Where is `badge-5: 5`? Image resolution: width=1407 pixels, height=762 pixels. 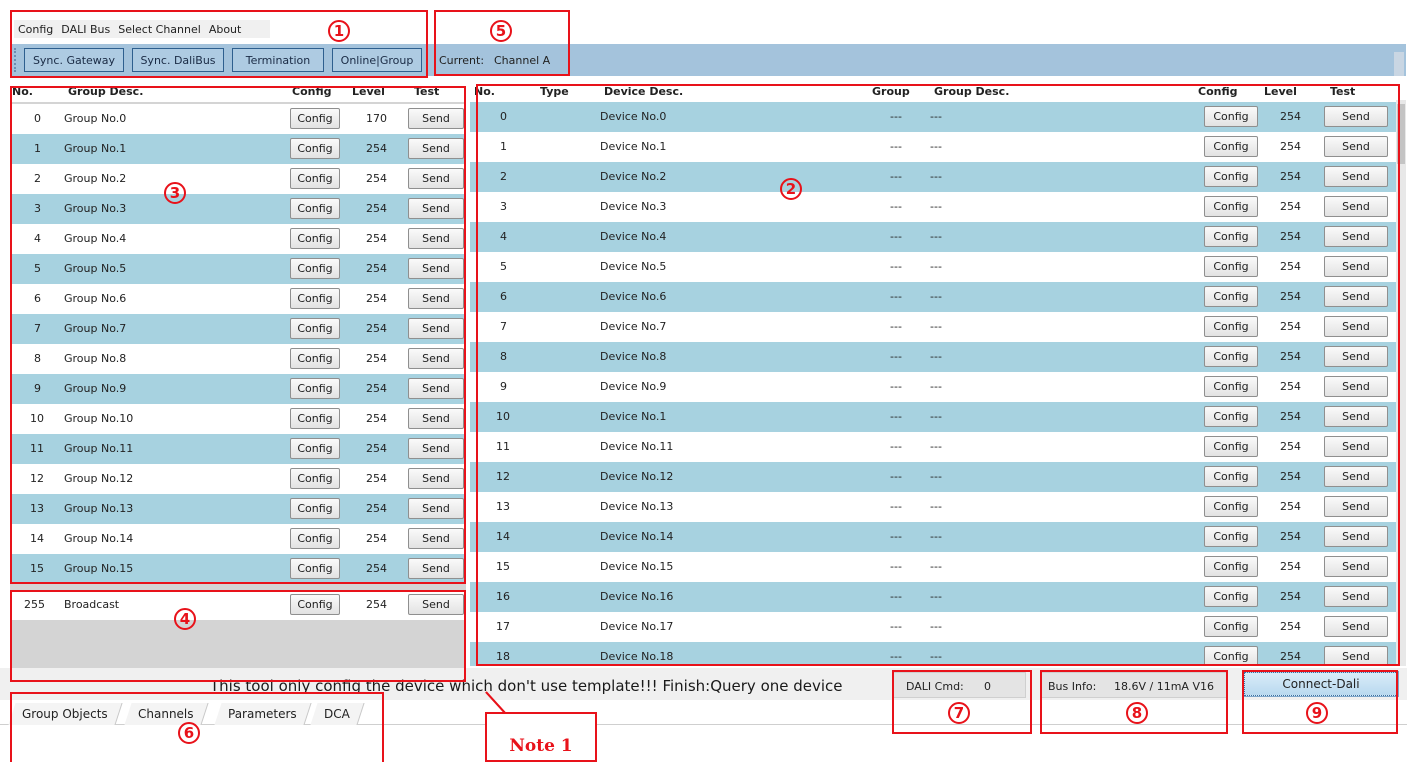
badge-5: 5 is located at coordinates (501, 31).